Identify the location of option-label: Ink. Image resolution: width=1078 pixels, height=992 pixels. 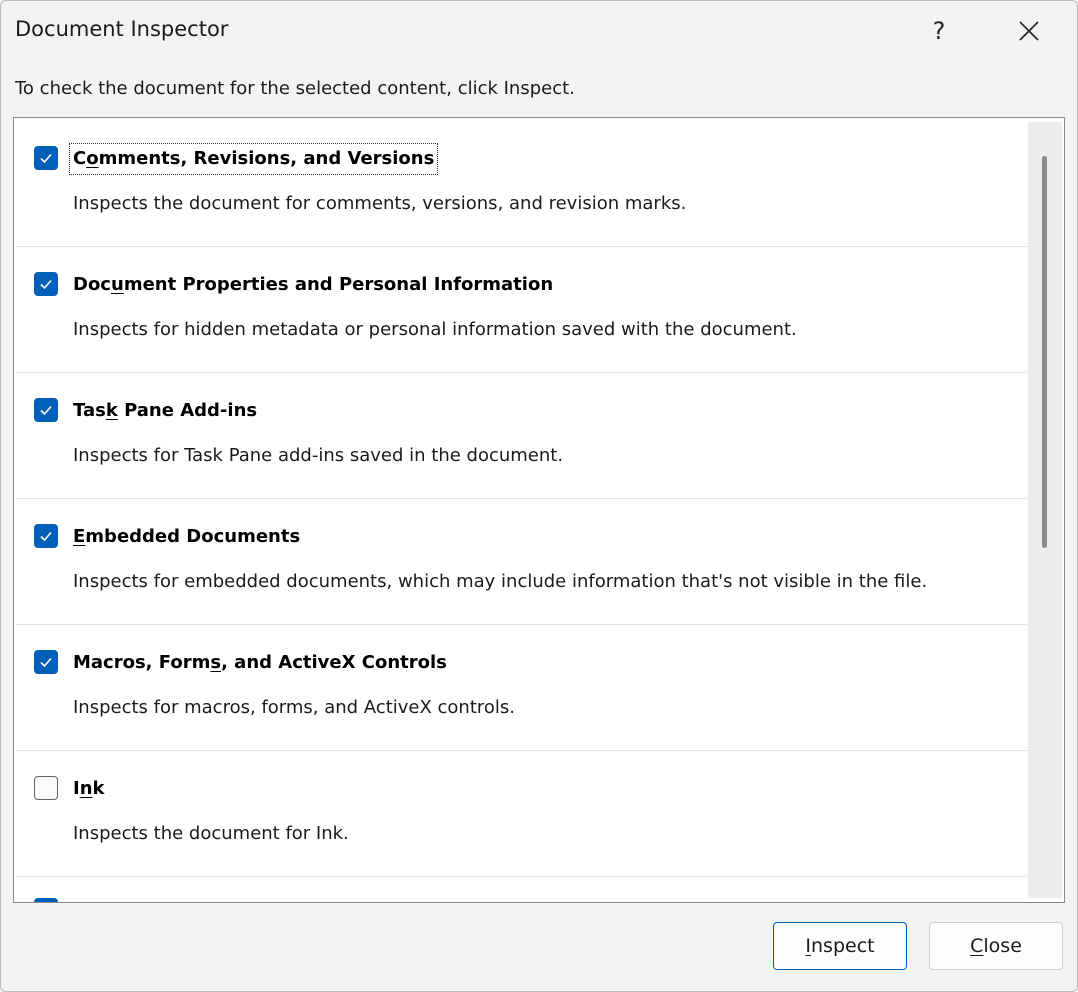
(89, 789).